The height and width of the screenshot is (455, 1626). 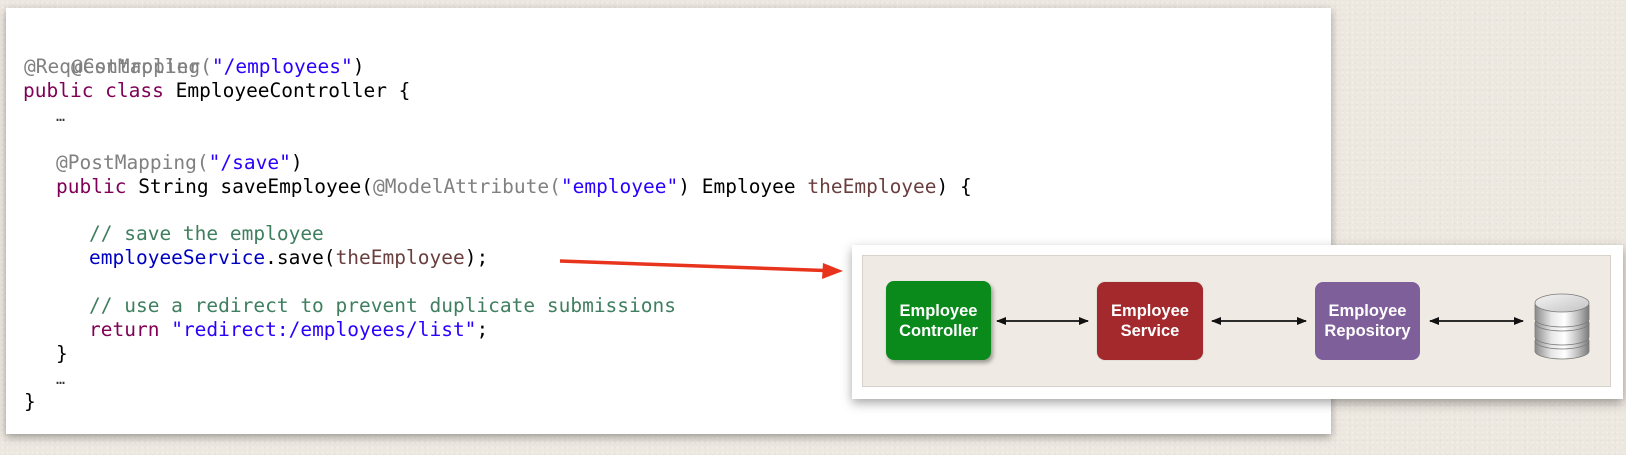 What do you see at coordinates (300, 257) in the screenshot?
I see `save-call: .save(` at bounding box center [300, 257].